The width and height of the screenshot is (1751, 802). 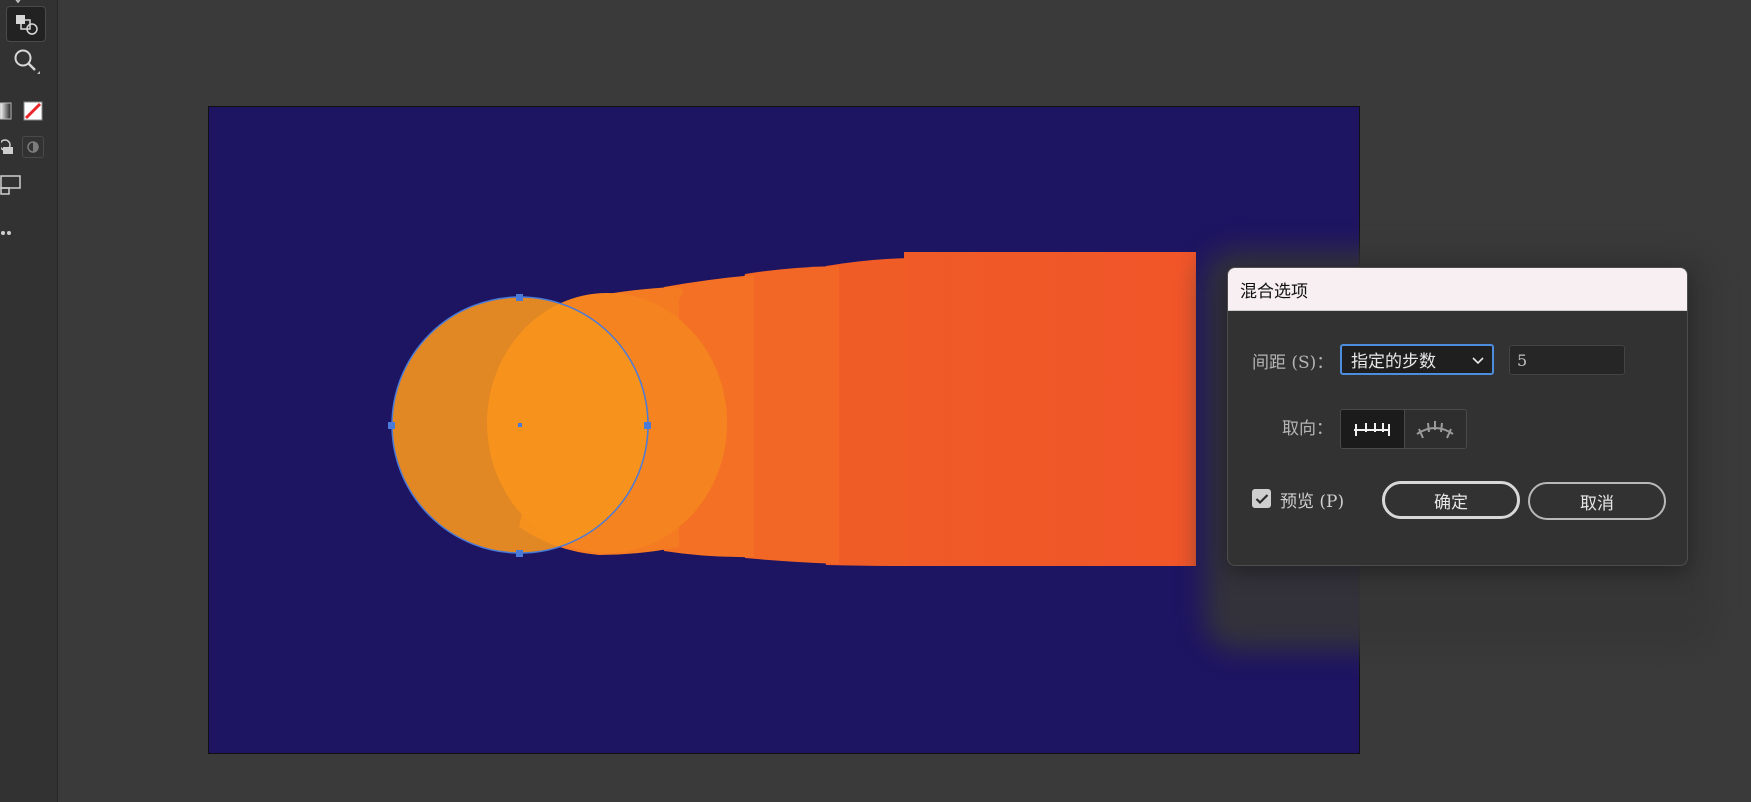 I want to click on preview-label: 预览 (P), so click(x=1312, y=499).